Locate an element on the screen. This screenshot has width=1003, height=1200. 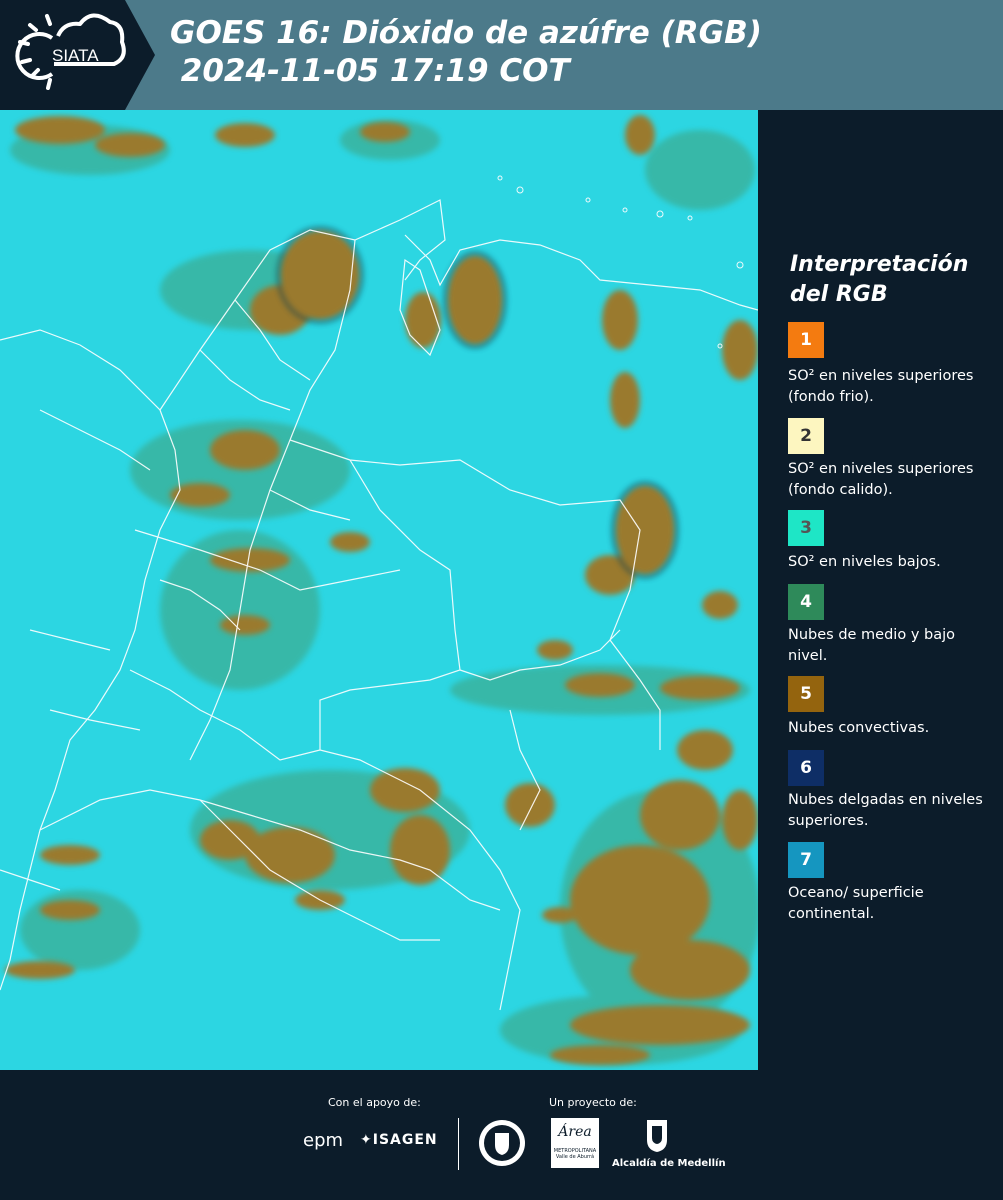
legend-label-1: SO² en niveles superiores (fondo frio). is located at coordinates (881, 386).